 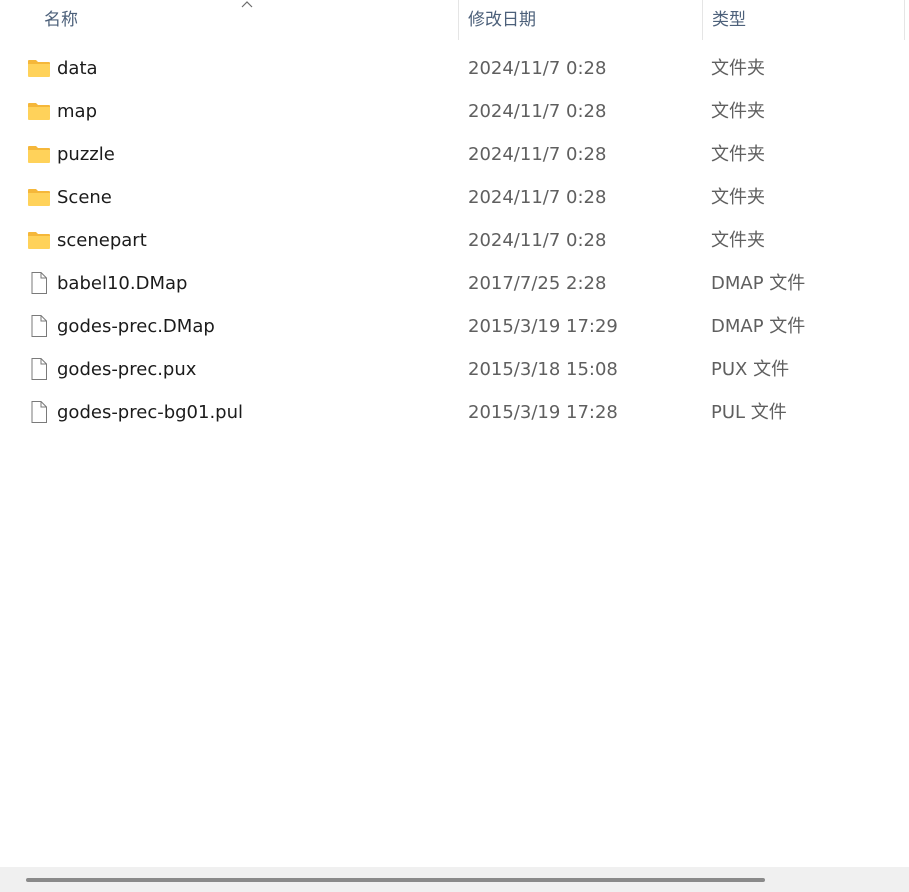 I want to click on file-row: puzzle 2024/11/7 0:28 文件夹, so click(x=454, y=154).